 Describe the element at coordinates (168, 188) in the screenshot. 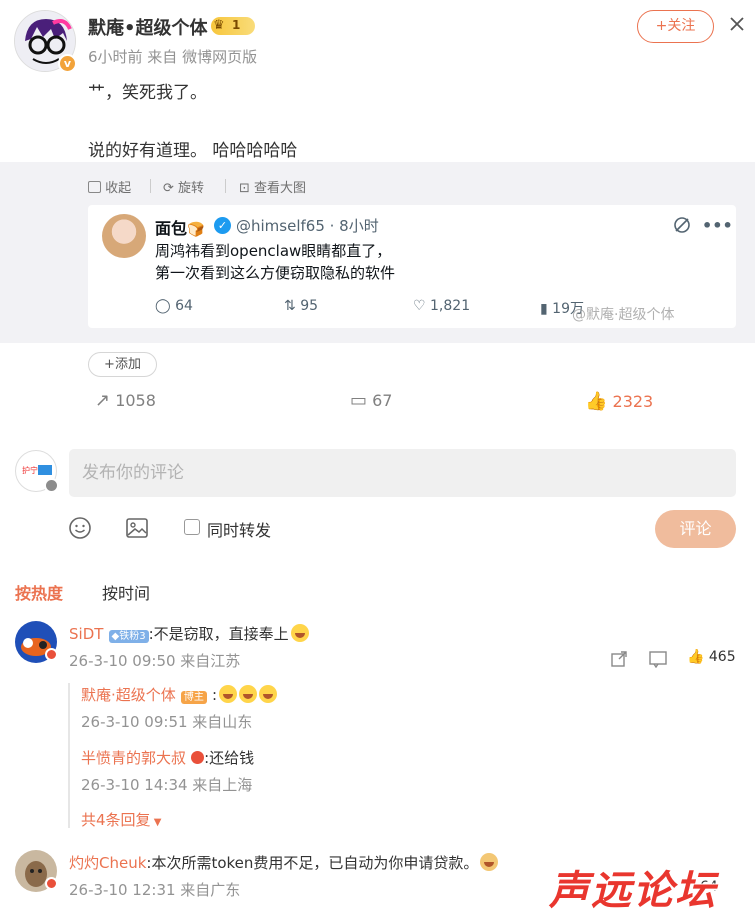

I see `rotate-icon: ⟳` at that location.